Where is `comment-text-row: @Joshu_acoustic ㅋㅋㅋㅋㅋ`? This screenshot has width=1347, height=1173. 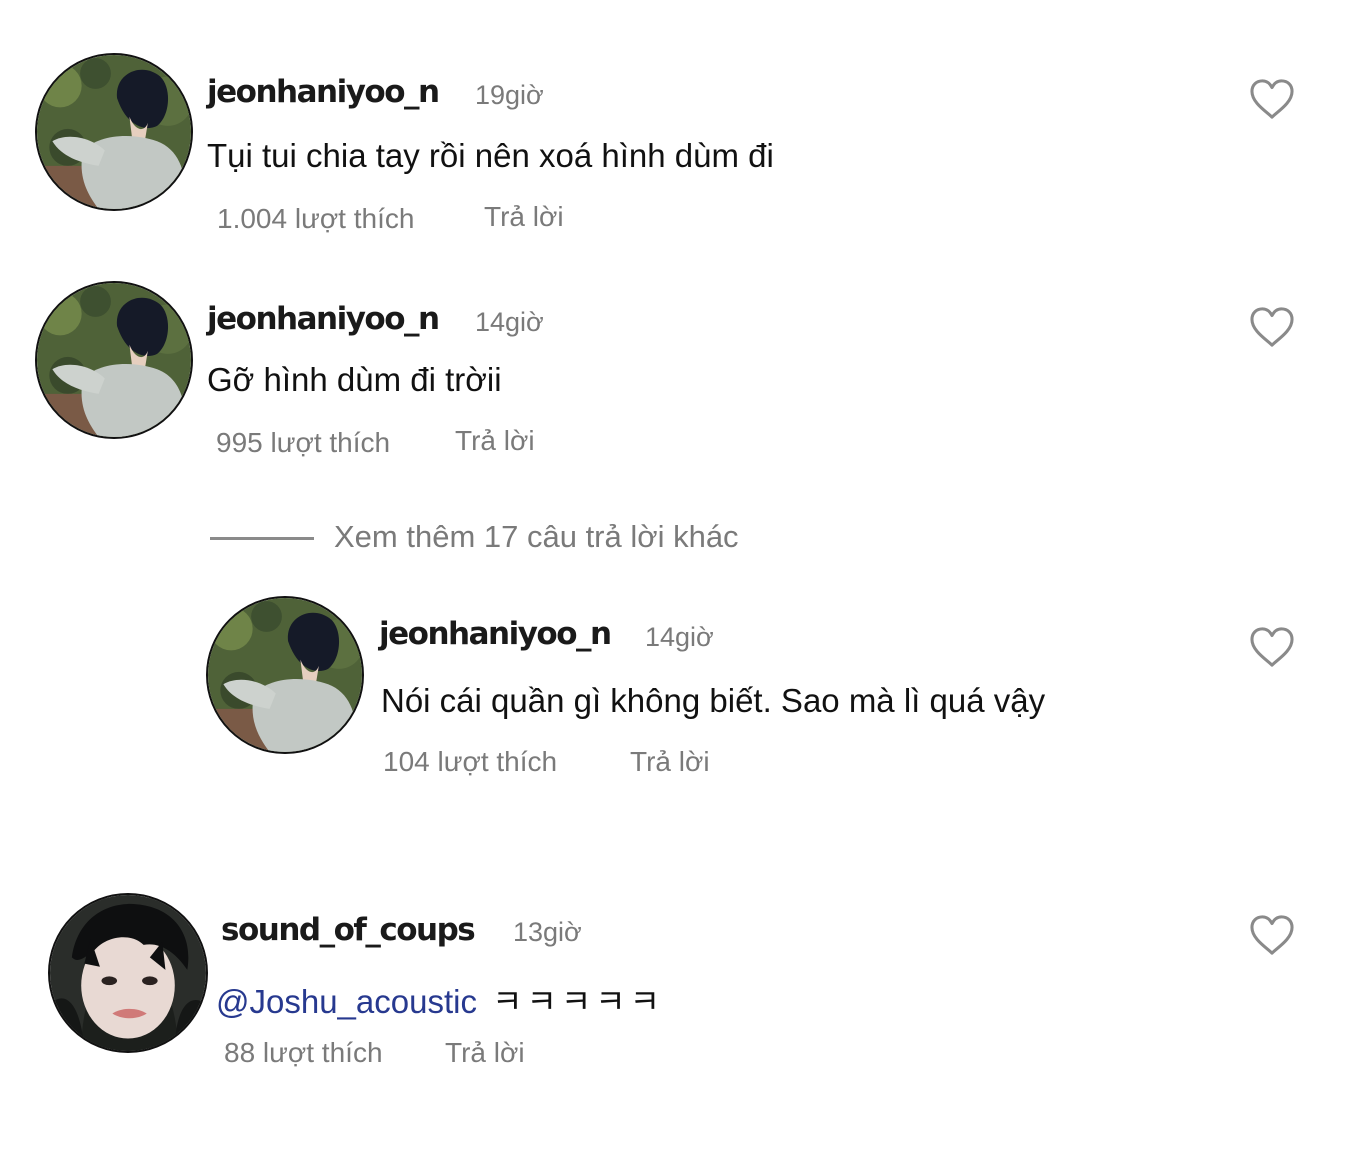
comment-text-row: @Joshu_acoustic ㅋㅋㅋㅋㅋ is located at coordinates (440, 999).